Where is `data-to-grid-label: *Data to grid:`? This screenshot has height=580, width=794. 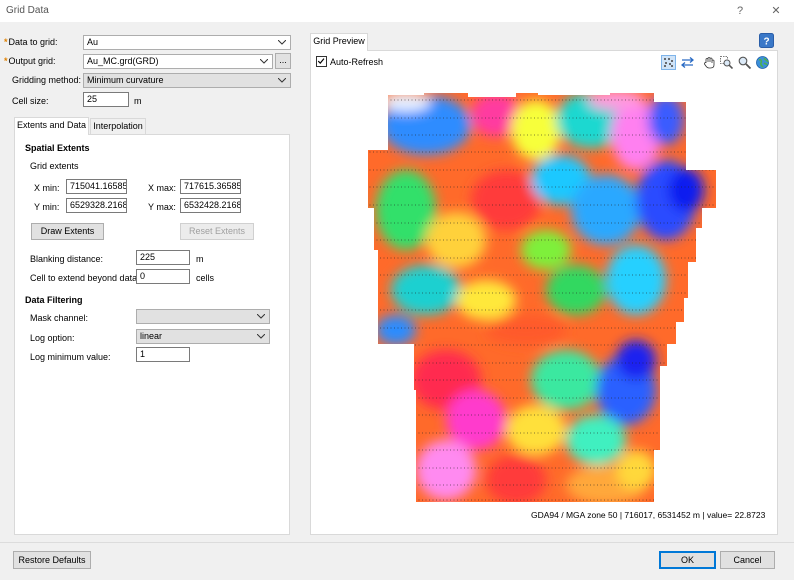 data-to-grid-label: *Data to grid: is located at coordinates (31, 42).